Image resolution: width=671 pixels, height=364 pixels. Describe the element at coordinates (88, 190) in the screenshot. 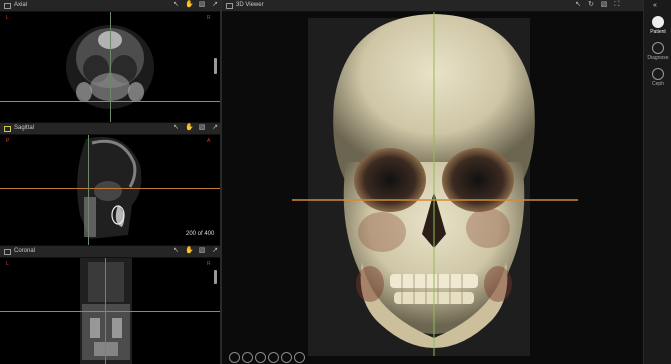

I see `sagittal-crosshair-vertical` at that location.